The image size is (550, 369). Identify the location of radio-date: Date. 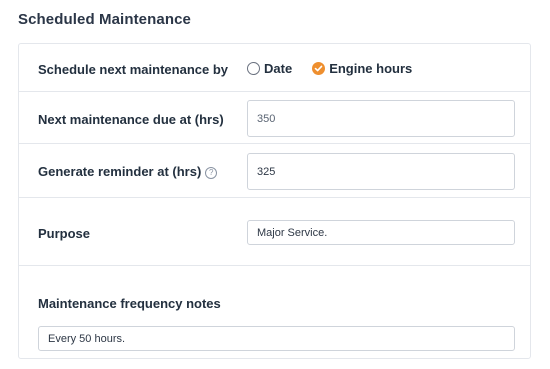
(269, 68).